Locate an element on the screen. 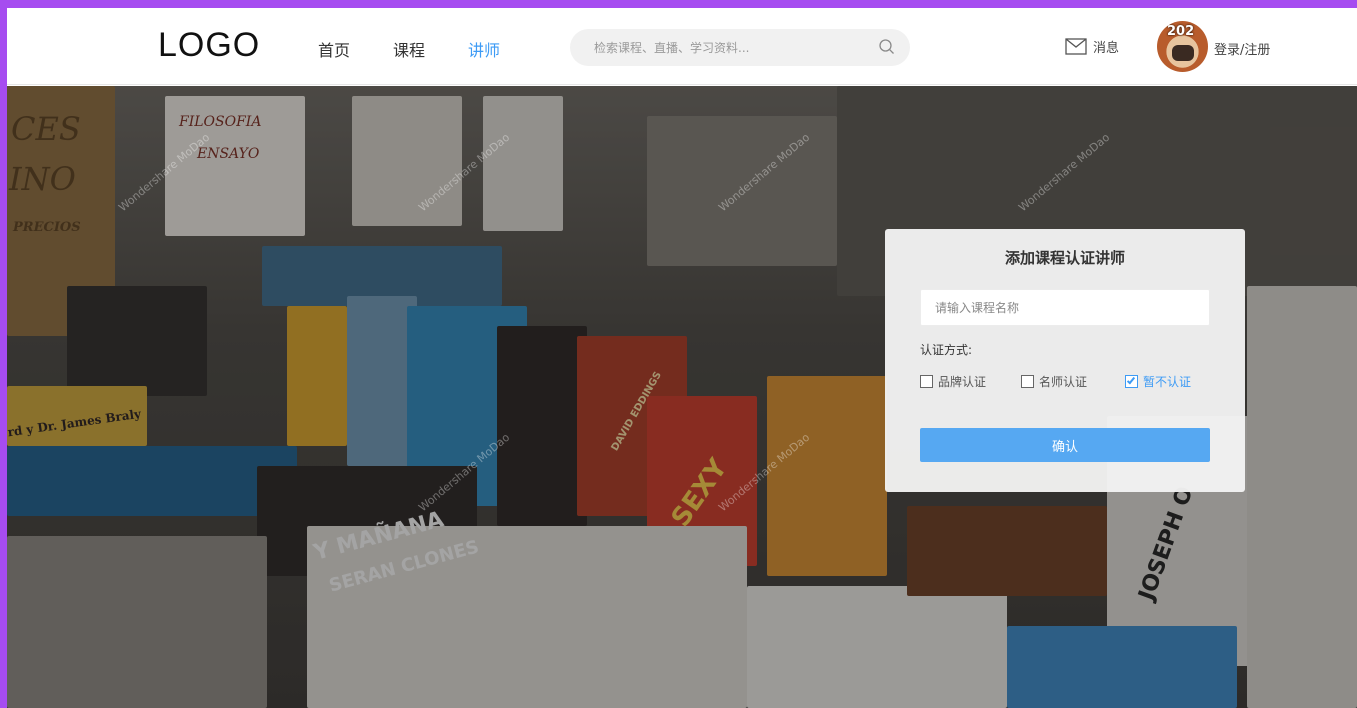 The width and height of the screenshot is (1357, 708). teacher-certification-card: 添加课程认证讲师 认证方式: 品牌认证 名师认证 暂不认证 确认 is located at coordinates (1065, 360).